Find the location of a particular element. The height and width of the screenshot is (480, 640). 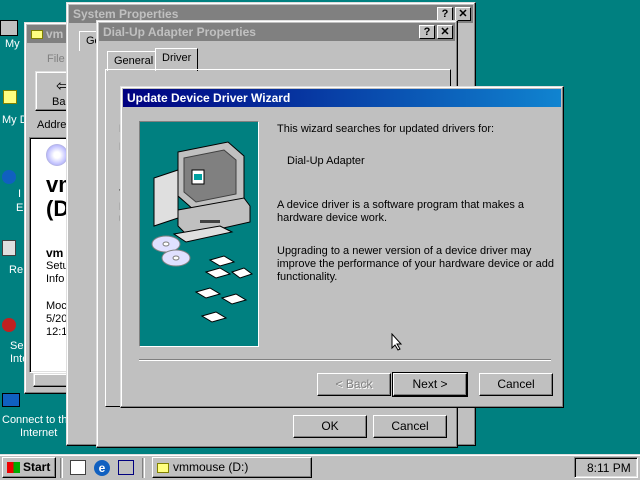

desktop-label-recycle-bin: Re is located at coordinates (16, 270).